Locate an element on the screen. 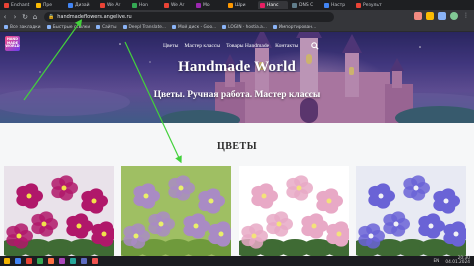  bookmark-label: Все закладки is located at coordinates (25, 27).